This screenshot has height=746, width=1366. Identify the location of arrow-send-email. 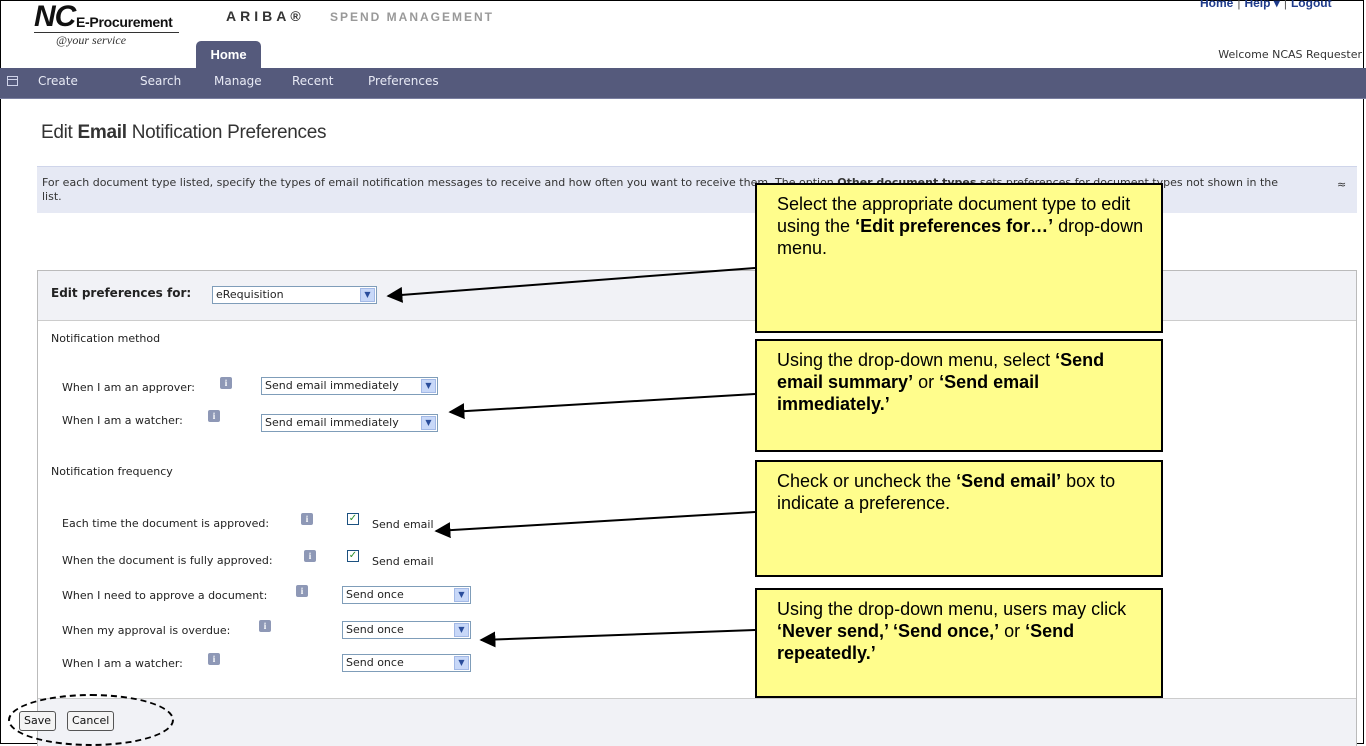
(595, 525).